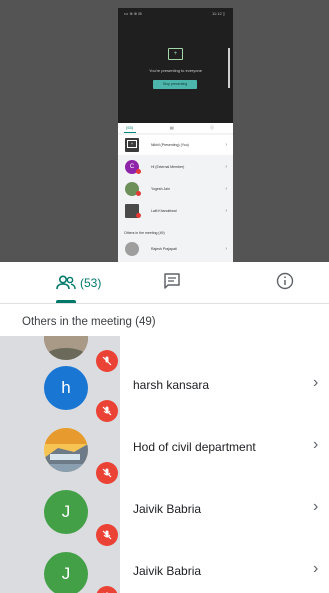  Describe the element at coordinates (194, 447) in the screenshot. I see `participant-name: Hod of civil department` at that location.